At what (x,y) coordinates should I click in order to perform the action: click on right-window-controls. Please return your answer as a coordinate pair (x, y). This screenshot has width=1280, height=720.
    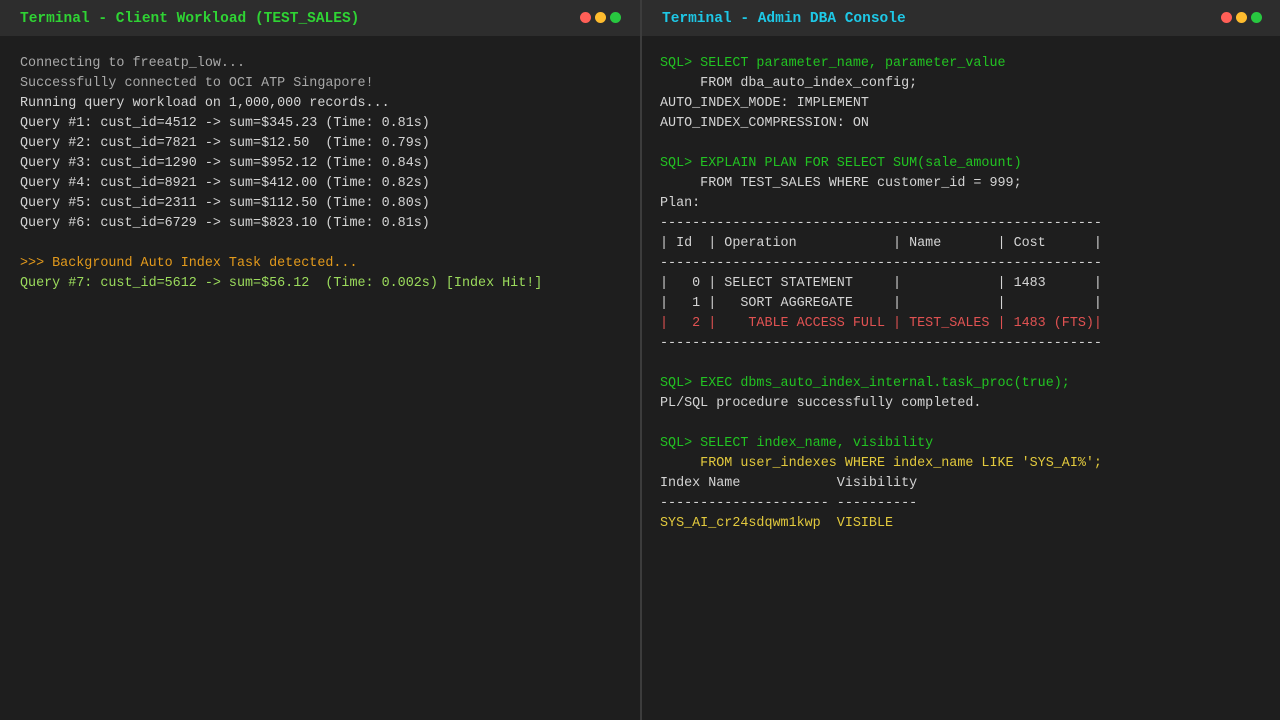
    Looking at the image, I should click on (1241, 17).